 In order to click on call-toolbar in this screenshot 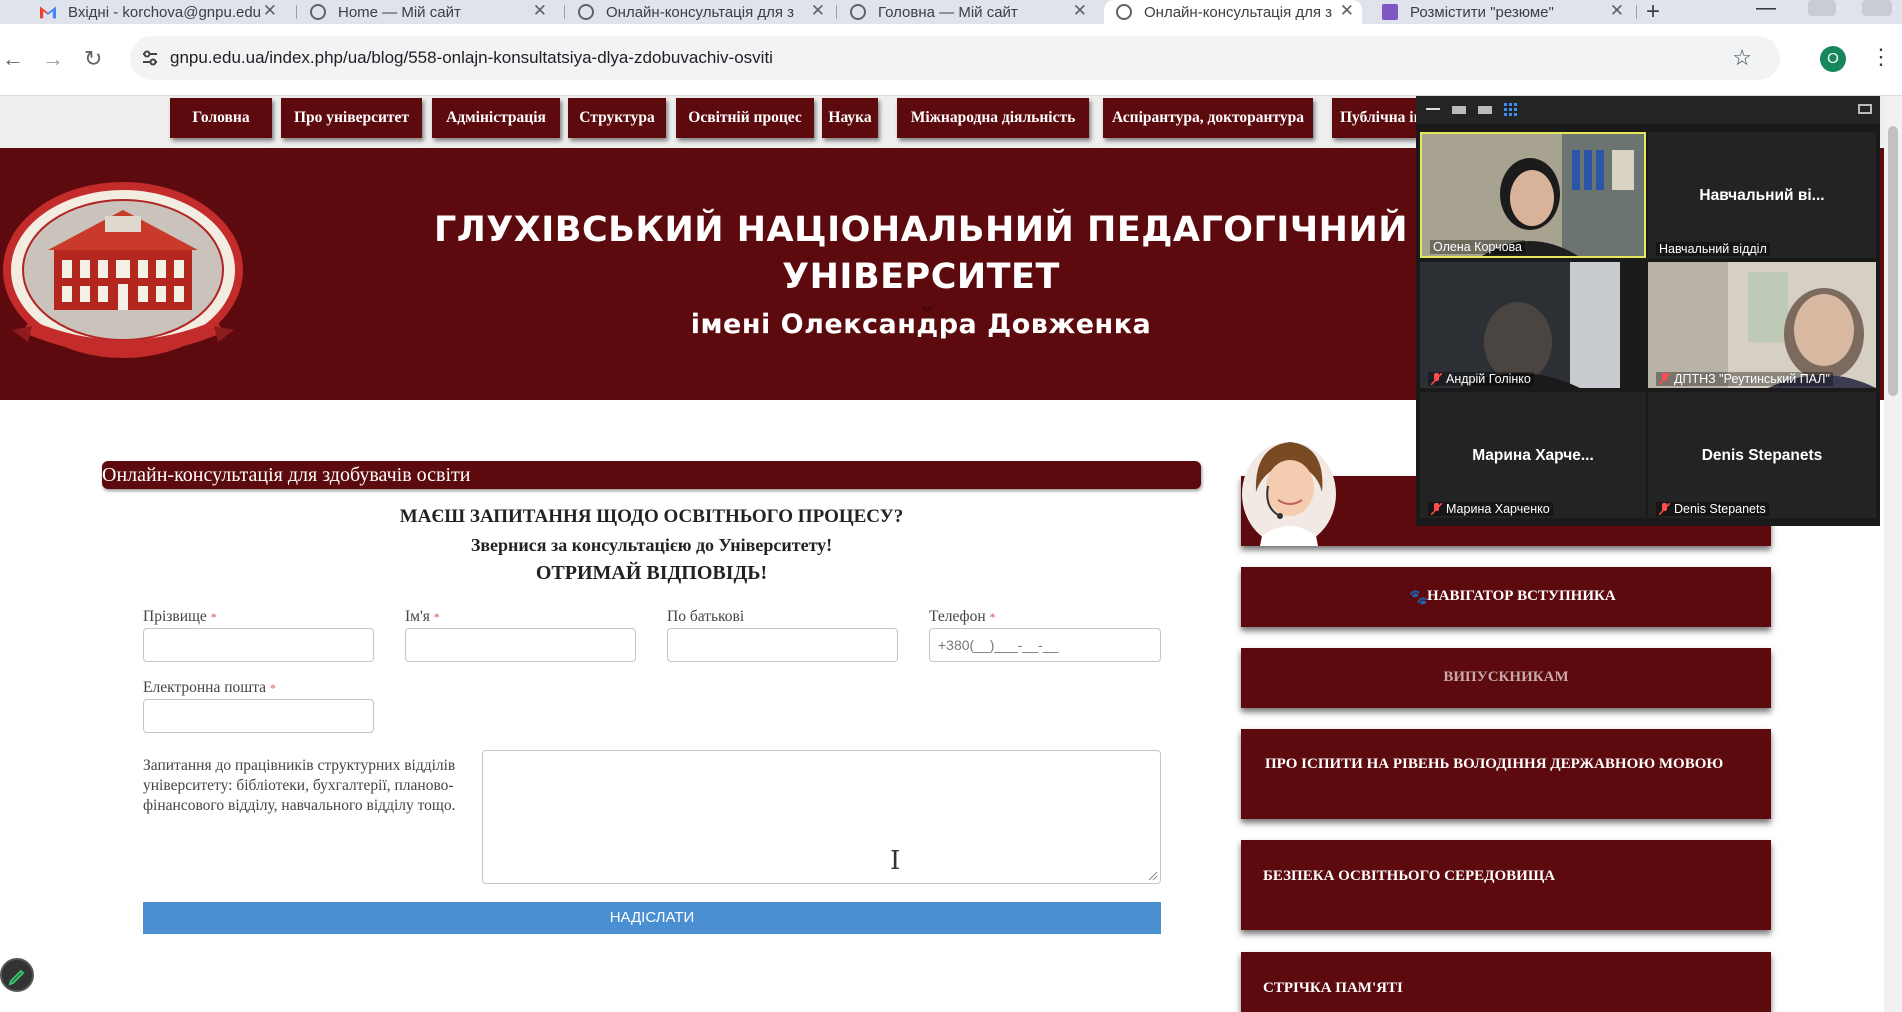, I will do `click(1648, 110)`.